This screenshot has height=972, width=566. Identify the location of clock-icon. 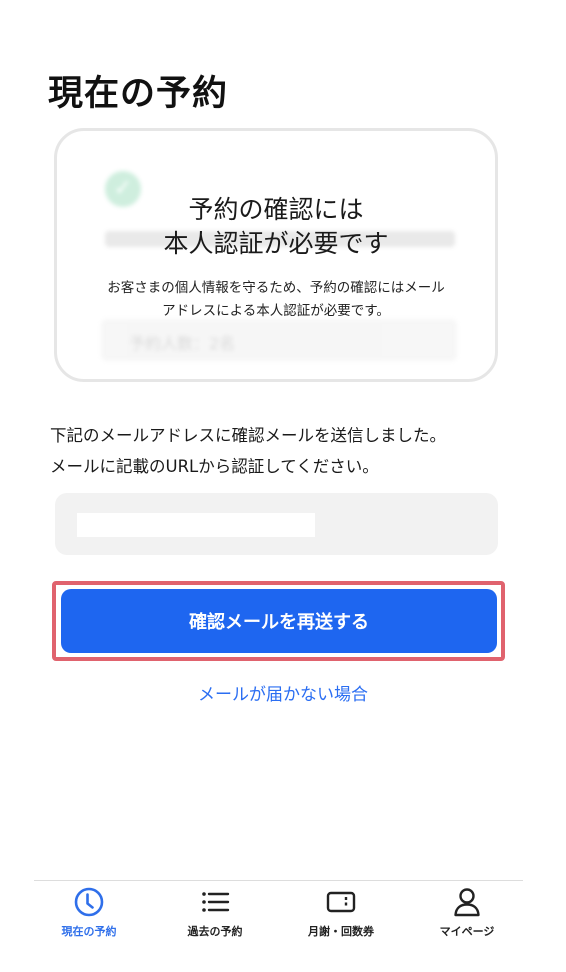
(89, 902).